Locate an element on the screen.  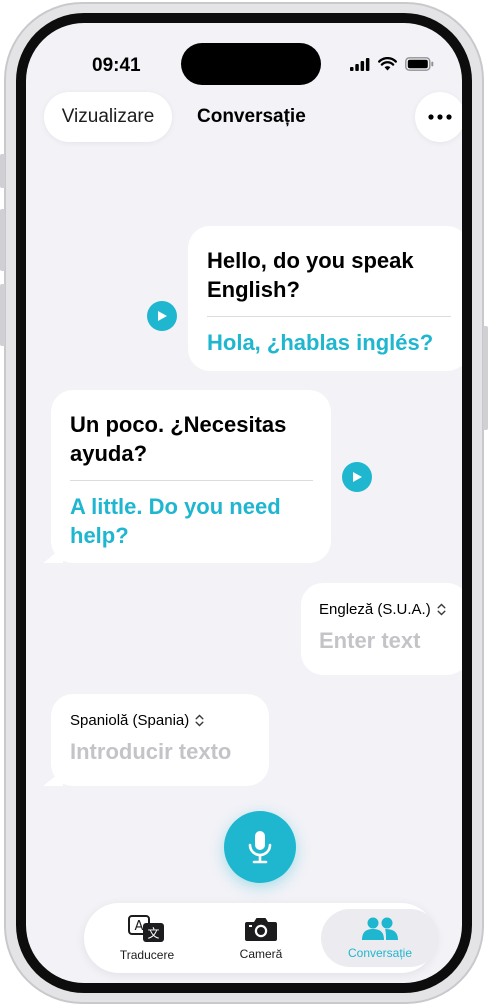
tab-label: Conversație is located at coordinates (380, 953).